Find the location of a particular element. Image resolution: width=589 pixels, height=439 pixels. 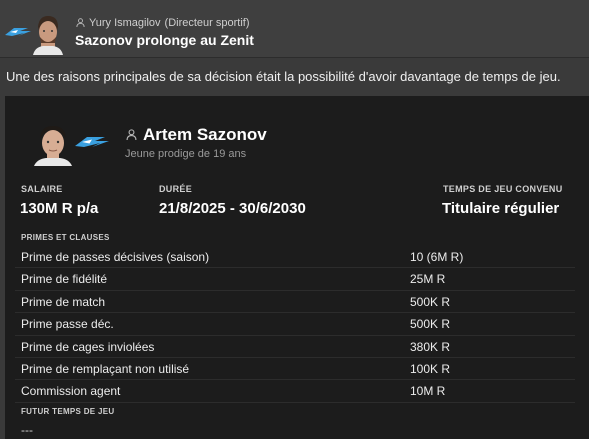

bonus-label: Commission agent is located at coordinates (71, 391).